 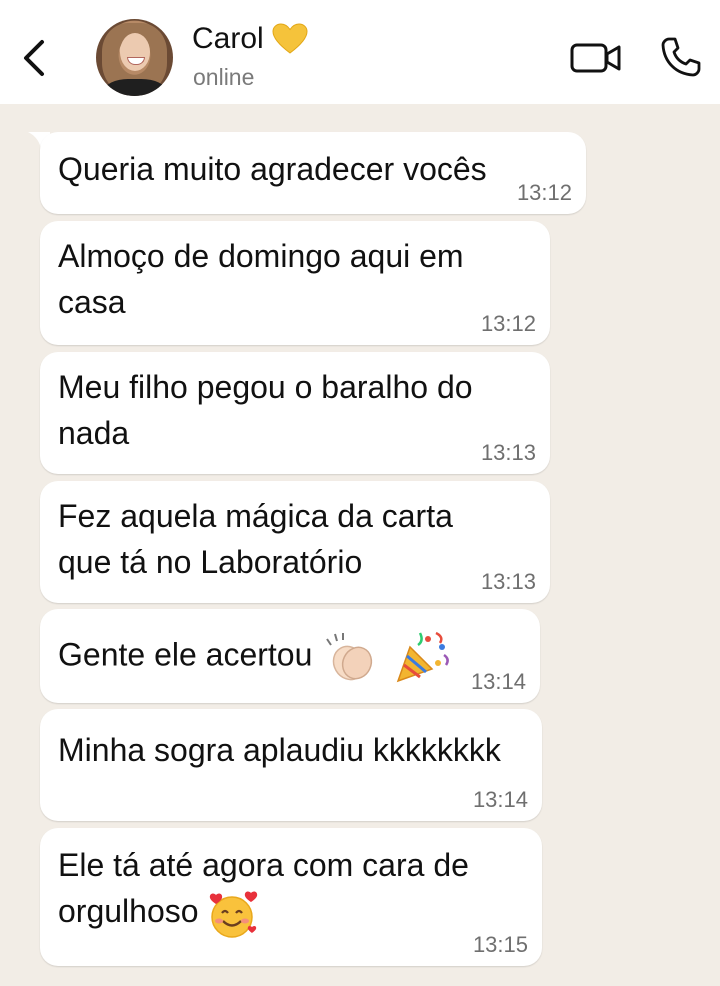 What do you see at coordinates (92, 302) in the screenshot?
I see `message-text-line2: casa` at bounding box center [92, 302].